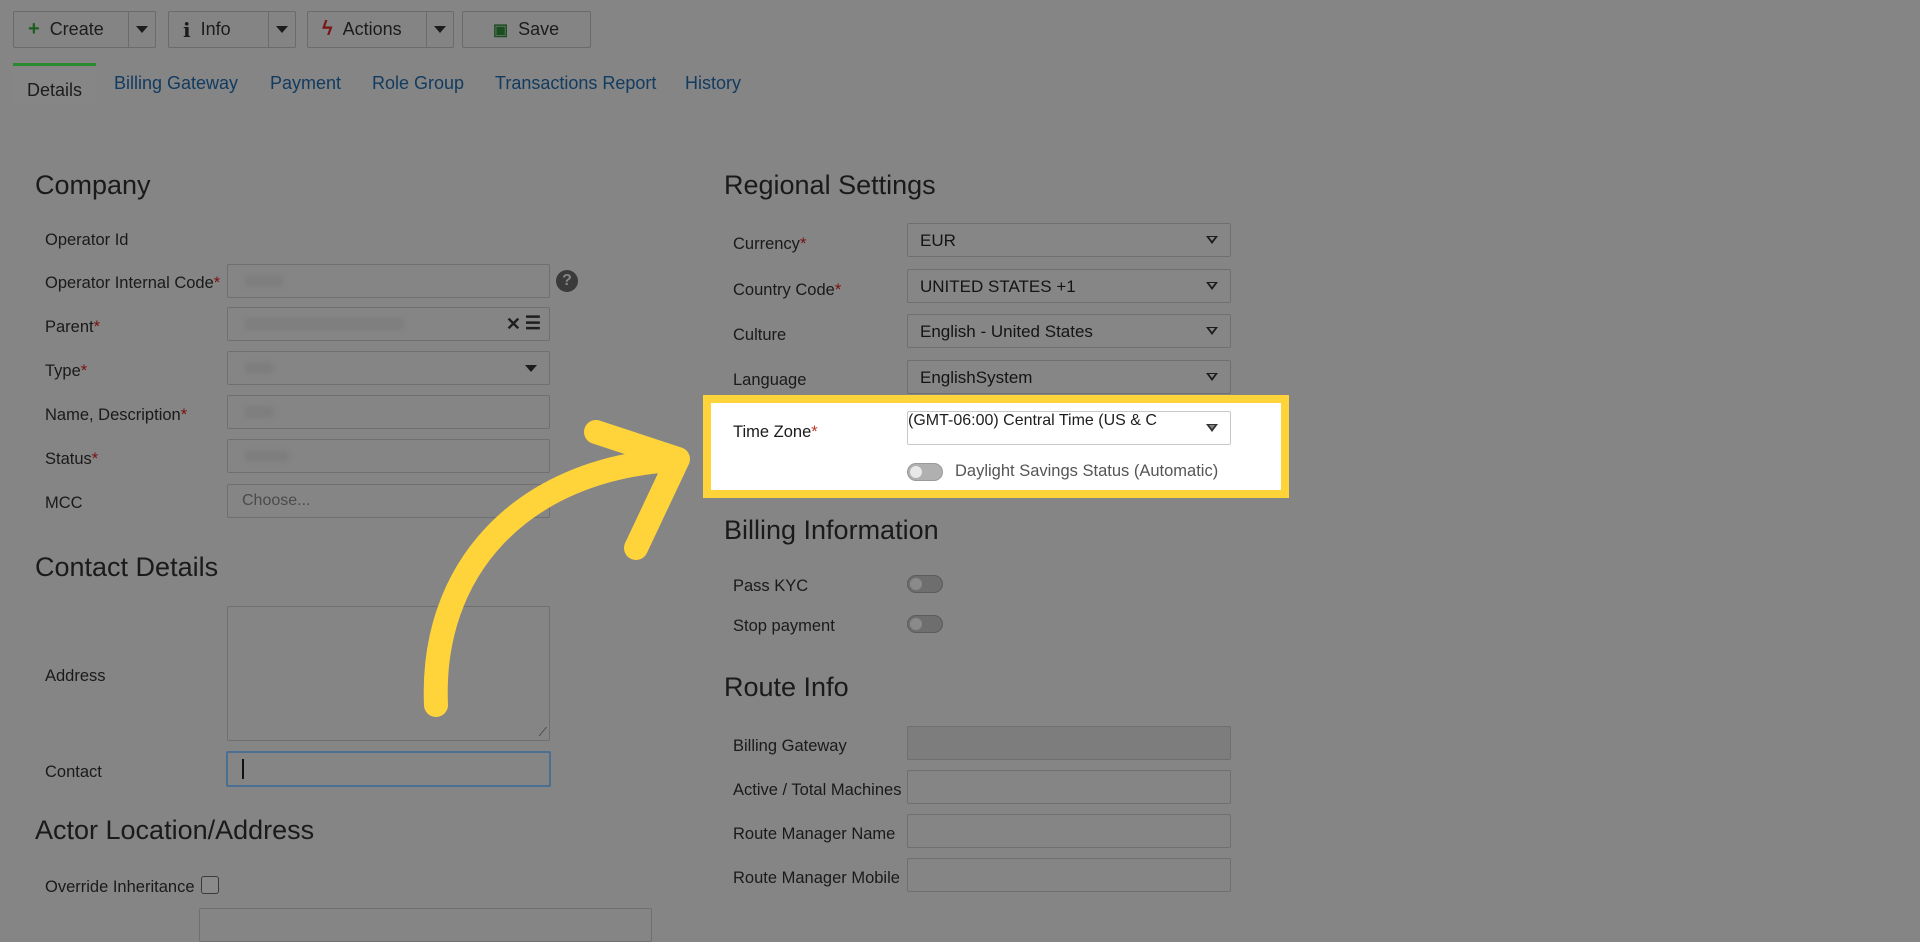 The height and width of the screenshot is (942, 1920). Describe the element at coordinates (388, 673) in the screenshot. I see `address-textarea: ⟋` at that location.